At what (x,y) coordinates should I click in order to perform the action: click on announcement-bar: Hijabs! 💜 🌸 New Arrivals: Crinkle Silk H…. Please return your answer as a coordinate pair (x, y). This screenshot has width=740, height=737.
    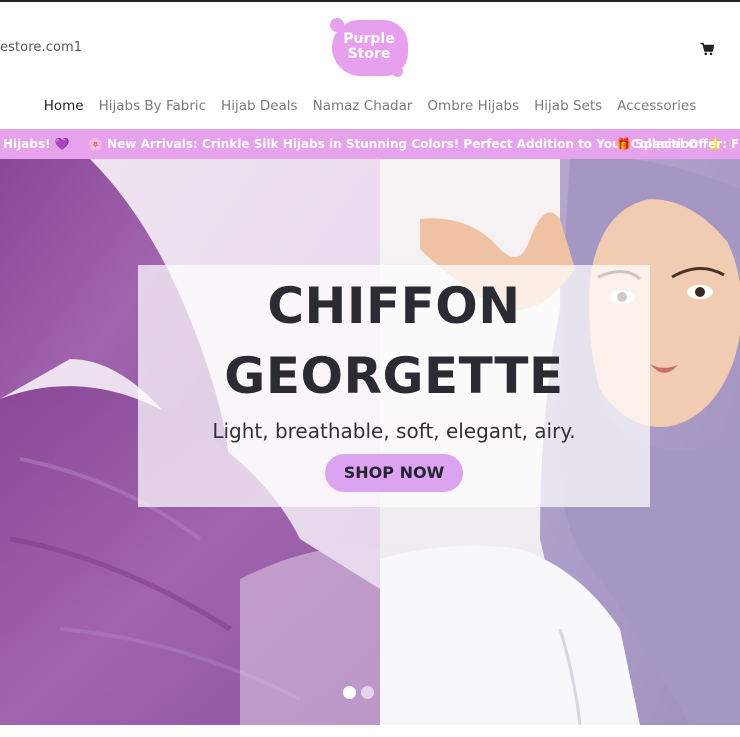
    Looking at the image, I should click on (370, 144).